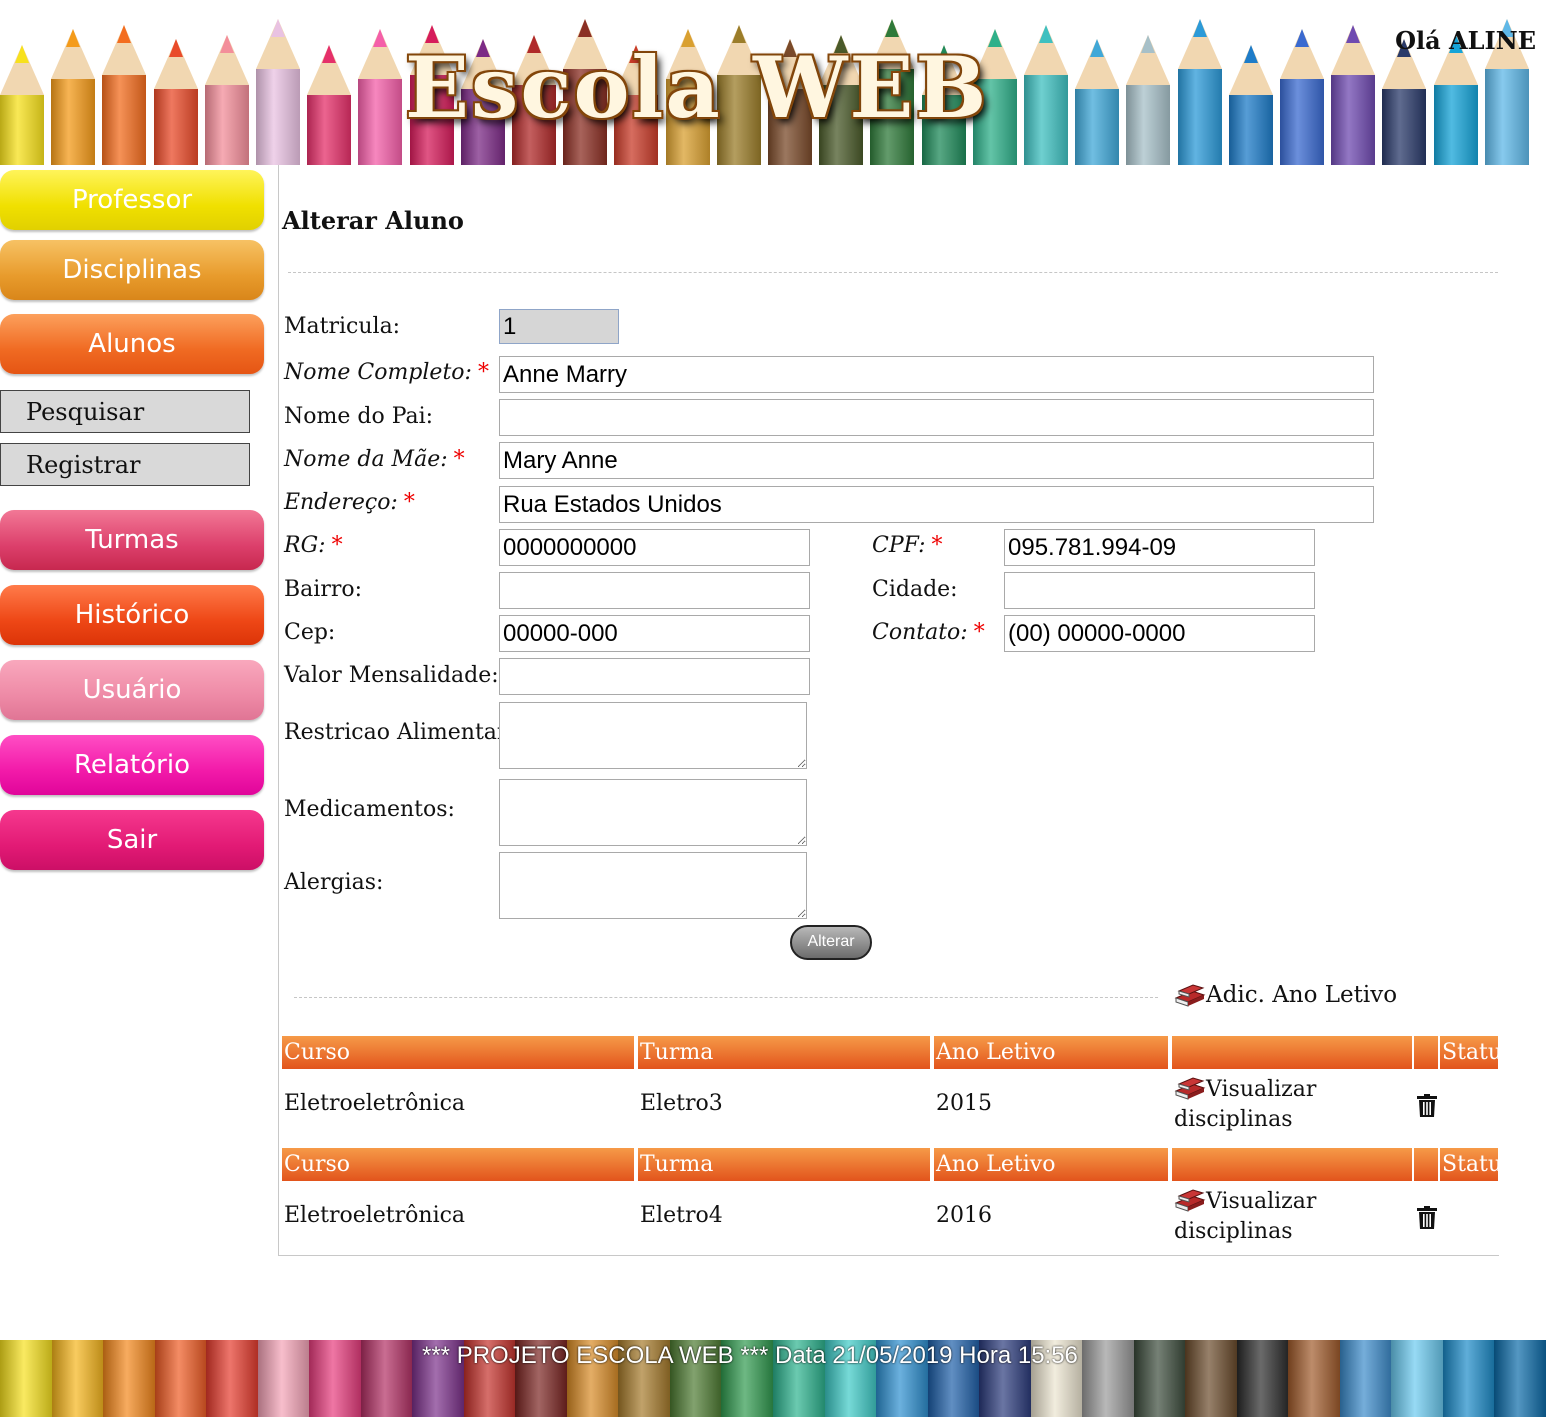 Image resolution: width=1546 pixels, height=1417 pixels. Describe the element at coordinates (681, 1215) in the screenshot. I see `cell-turma: Eletro4` at that location.